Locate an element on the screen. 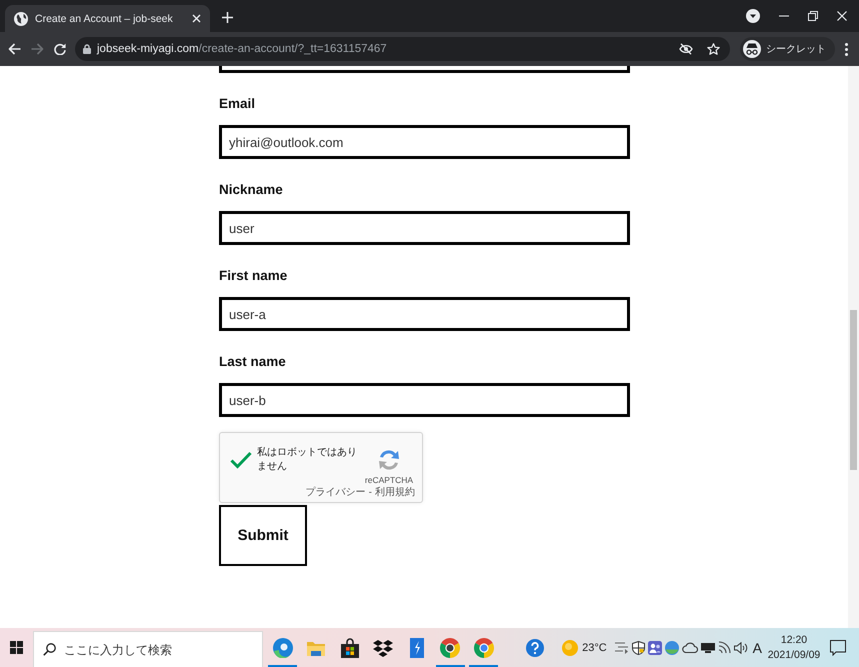 The width and height of the screenshot is (859, 667). text-input: yhirai@outlook.com is located at coordinates (424, 142).